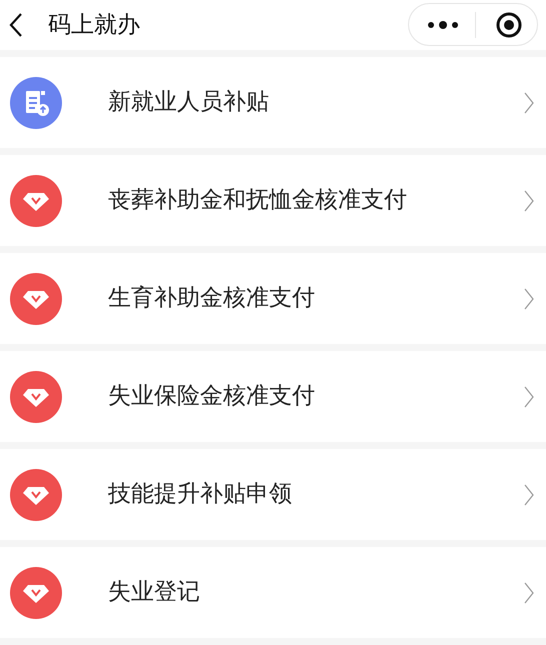  Describe the element at coordinates (154, 593) in the screenshot. I see `item-label: 失业登记` at that location.